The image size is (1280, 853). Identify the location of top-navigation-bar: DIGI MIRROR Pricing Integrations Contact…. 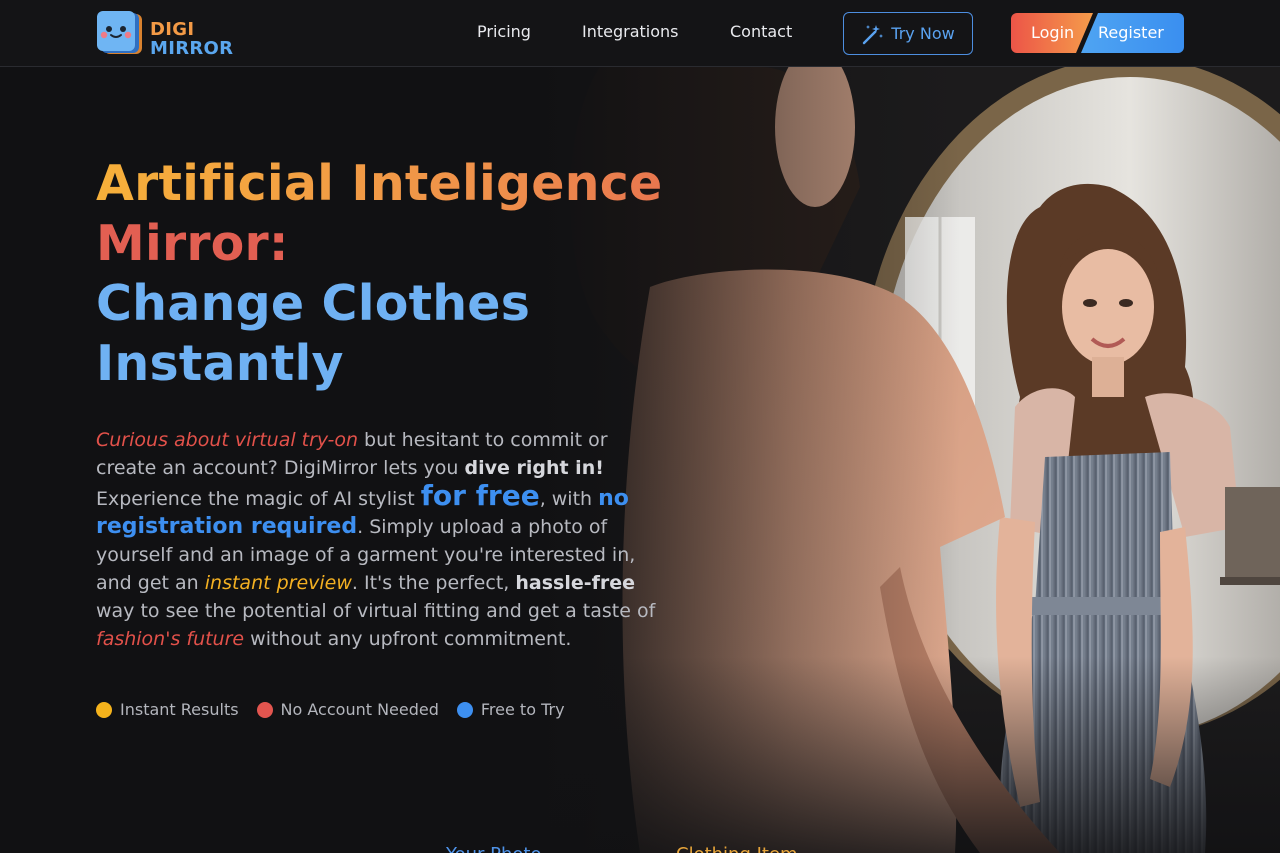
(640, 33).